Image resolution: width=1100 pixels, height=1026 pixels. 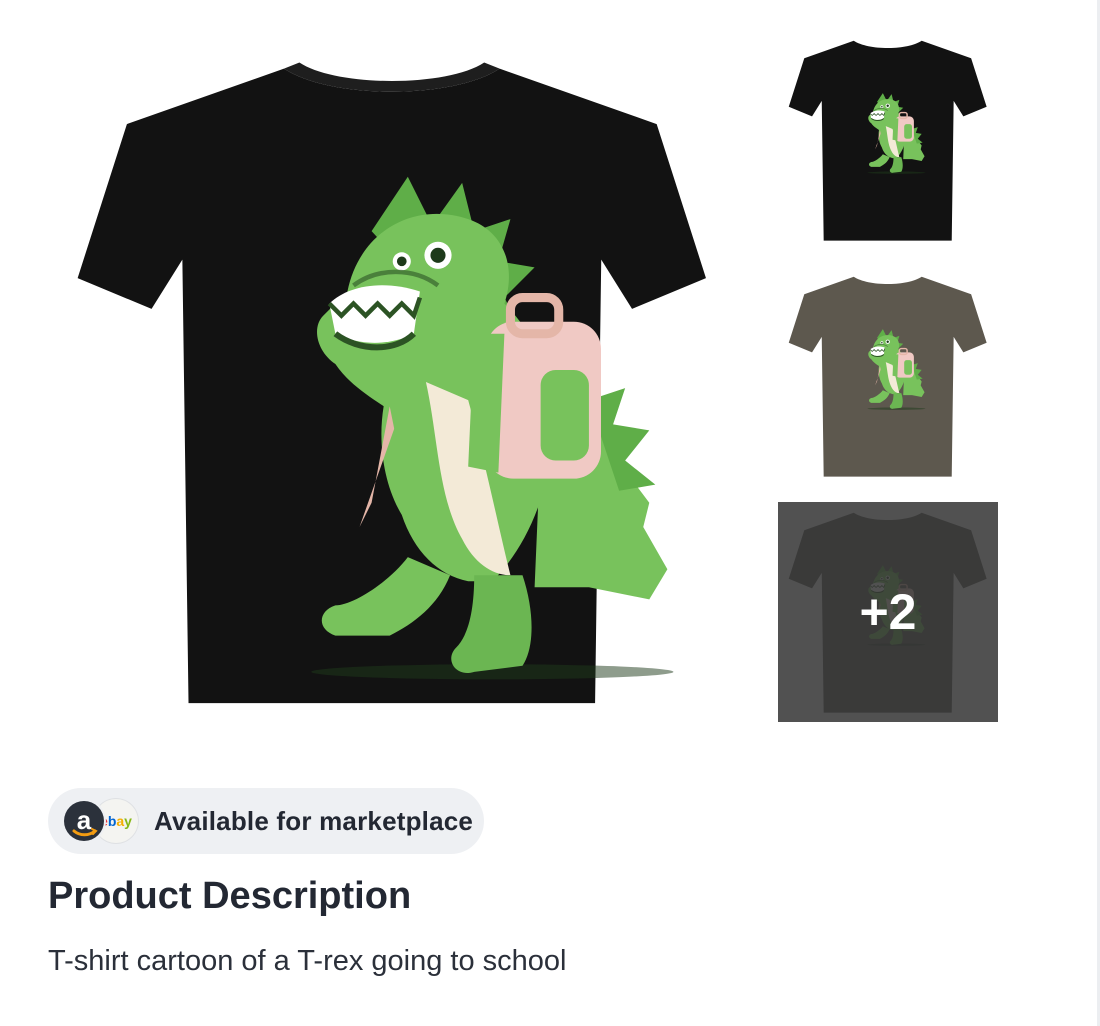 I want to click on svg-text: ebay, so click(x=116, y=821).